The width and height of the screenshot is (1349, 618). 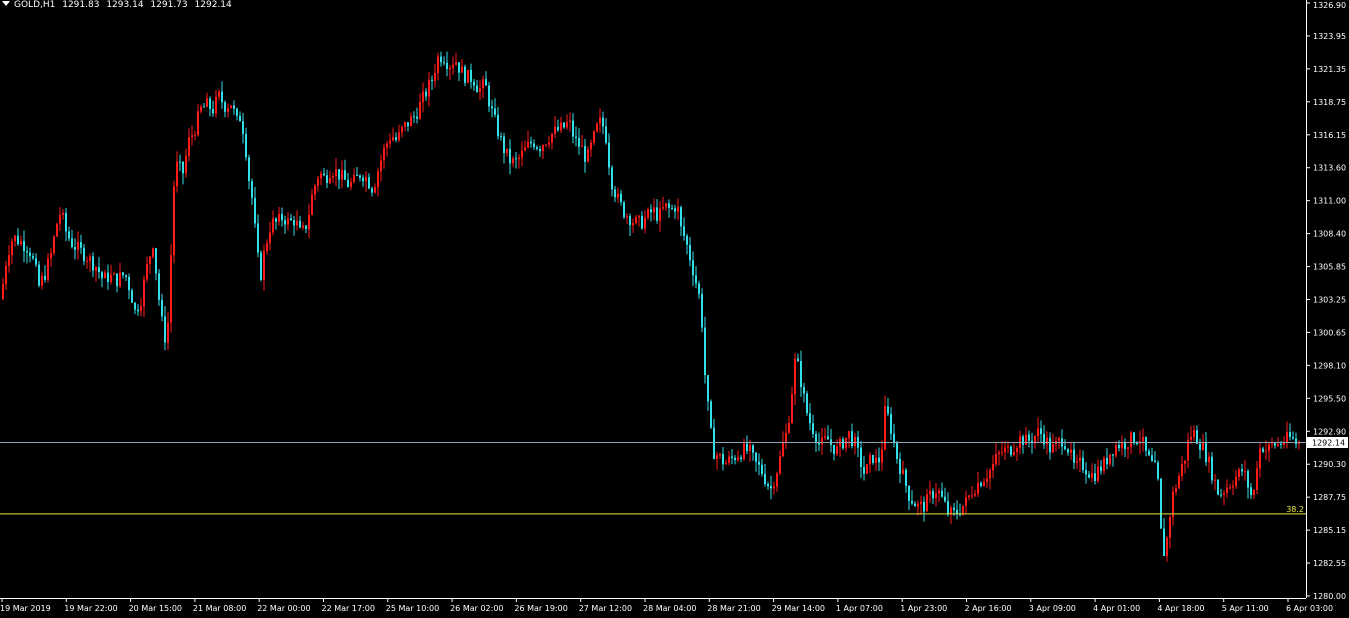 What do you see at coordinates (669, 608) in the screenshot?
I see `time-tick-label: 28 Mar 04:00` at bounding box center [669, 608].